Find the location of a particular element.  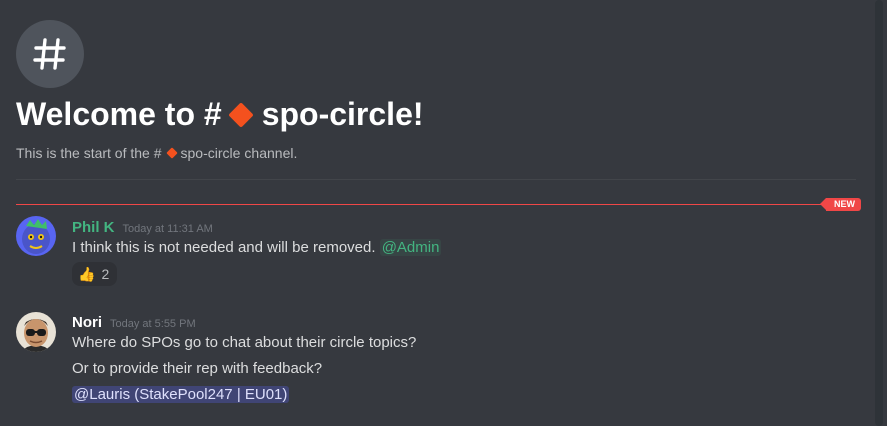

message-text: @Lauris (StakePool247 | EU01) is located at coordinates (181, 394).